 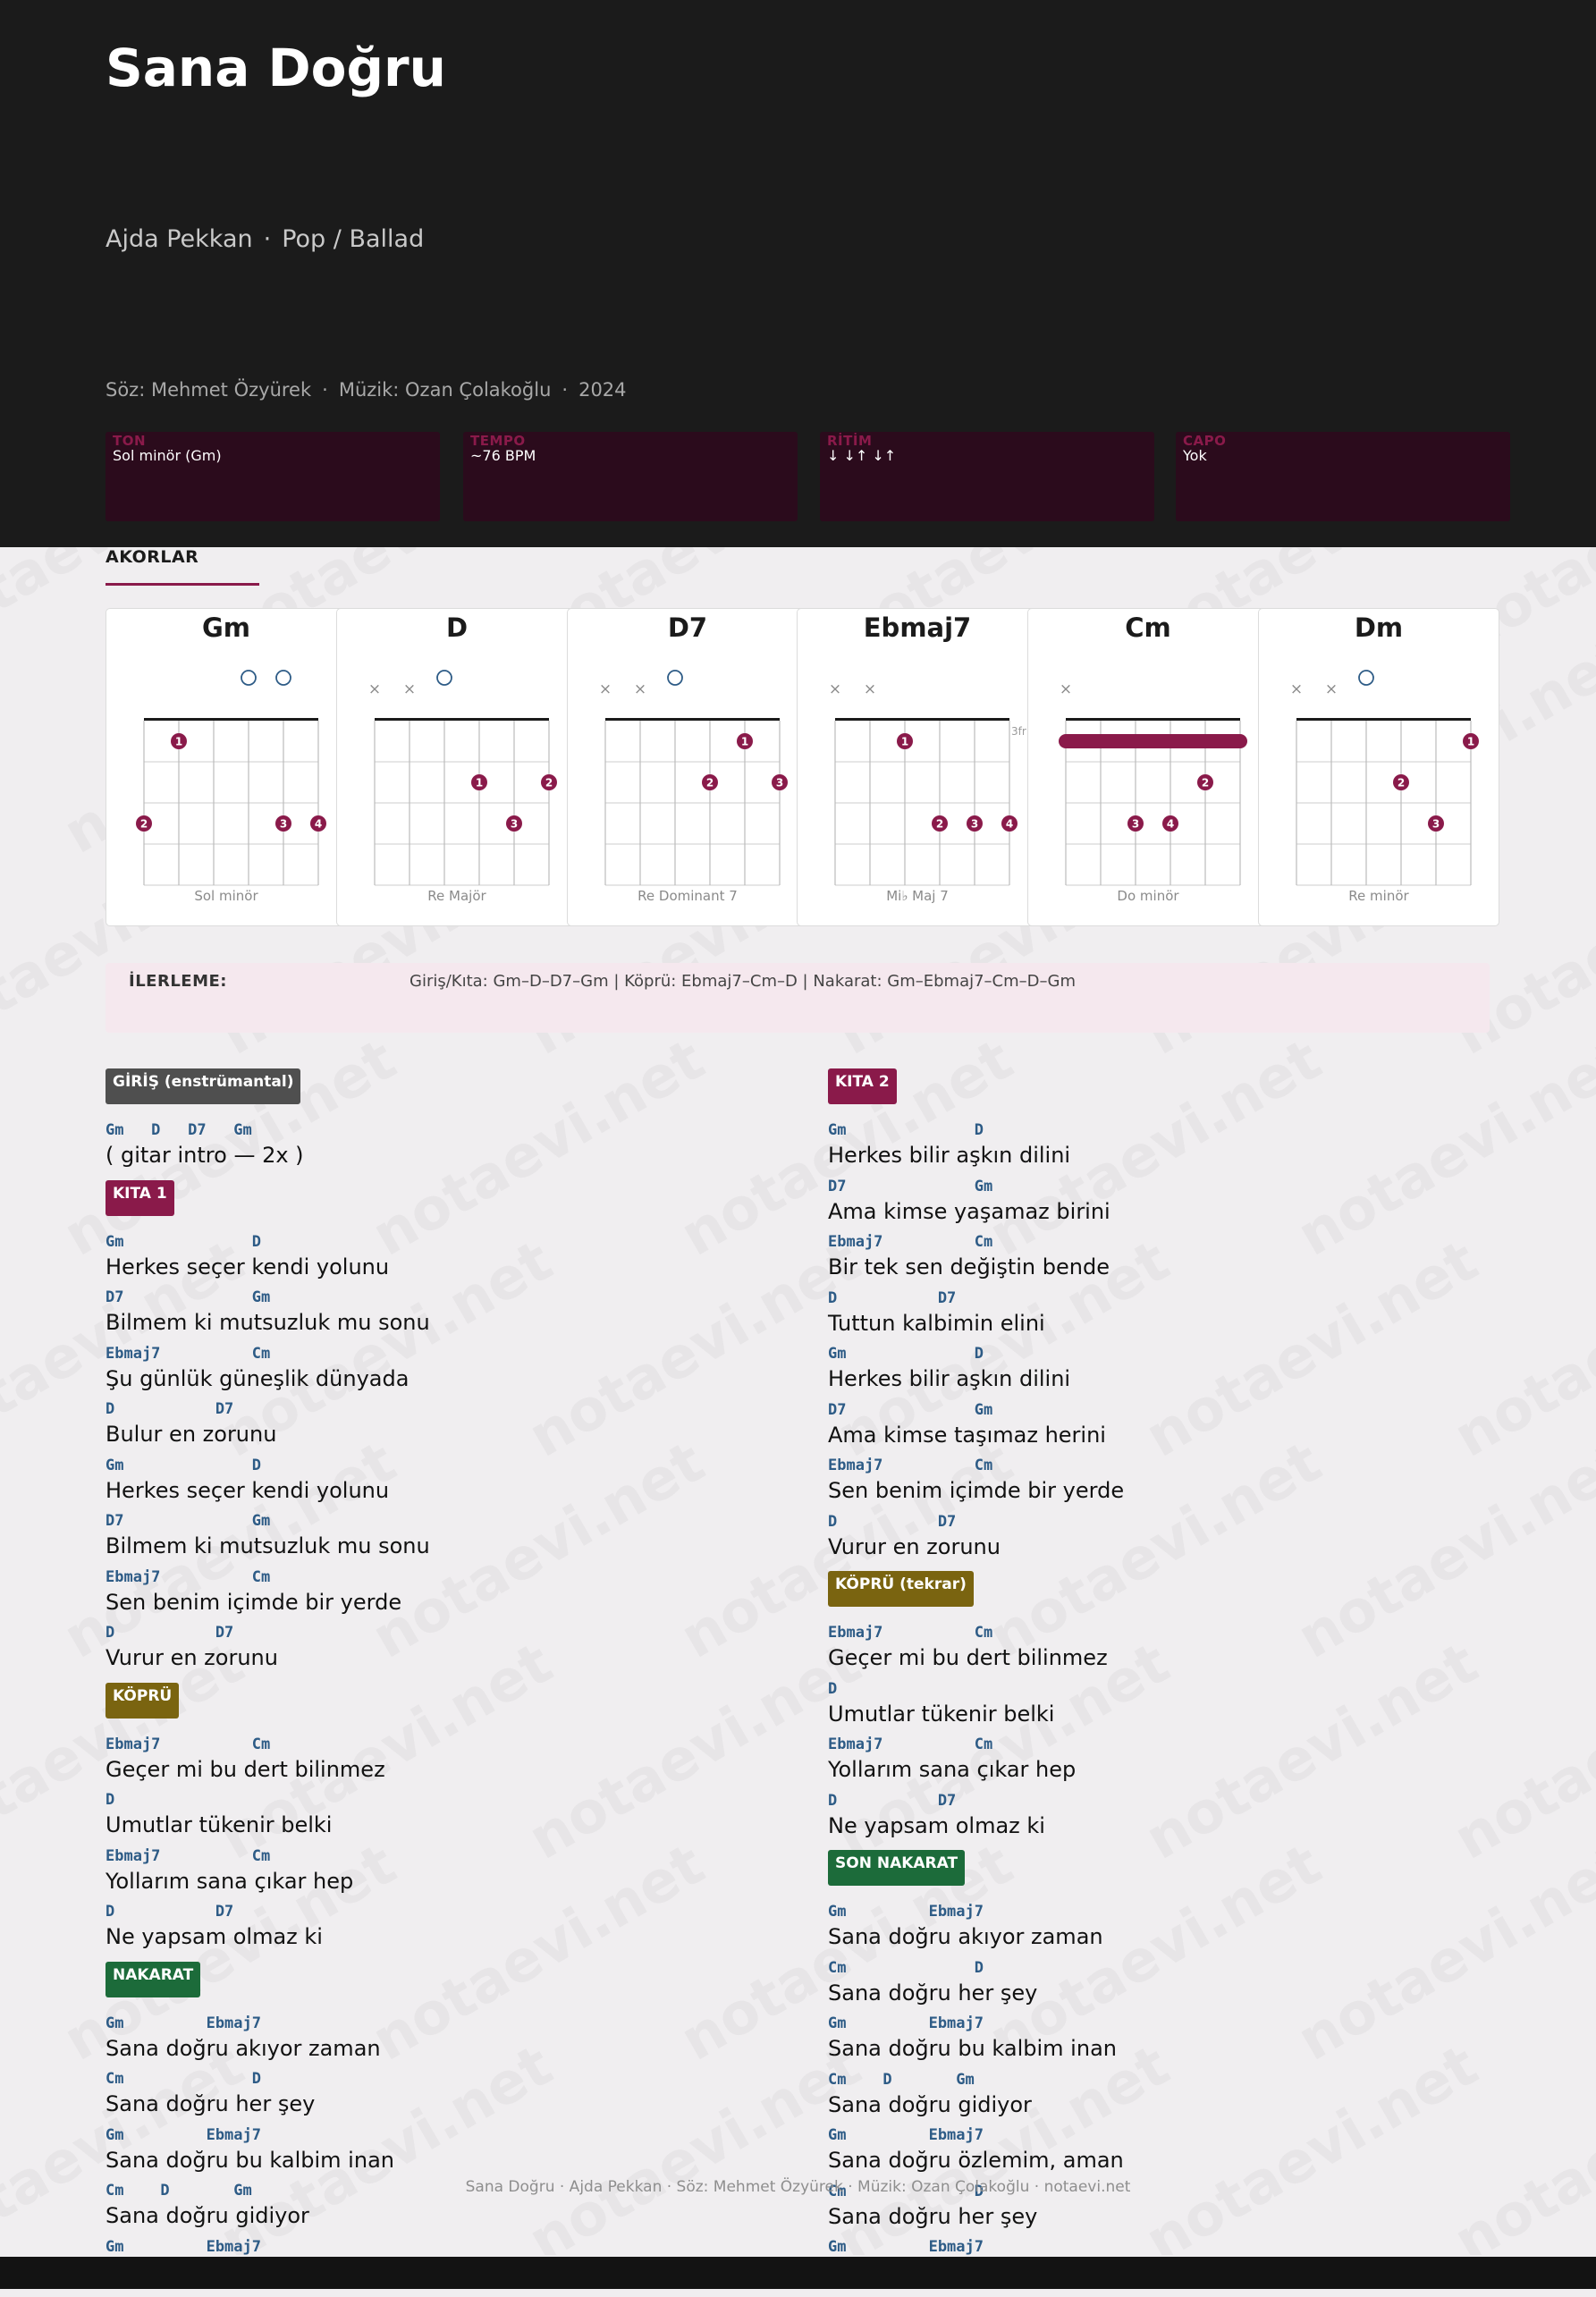 I want to click on chord-diagram: × × 3fr 1 2 3 4, so click(x=928, y=783).